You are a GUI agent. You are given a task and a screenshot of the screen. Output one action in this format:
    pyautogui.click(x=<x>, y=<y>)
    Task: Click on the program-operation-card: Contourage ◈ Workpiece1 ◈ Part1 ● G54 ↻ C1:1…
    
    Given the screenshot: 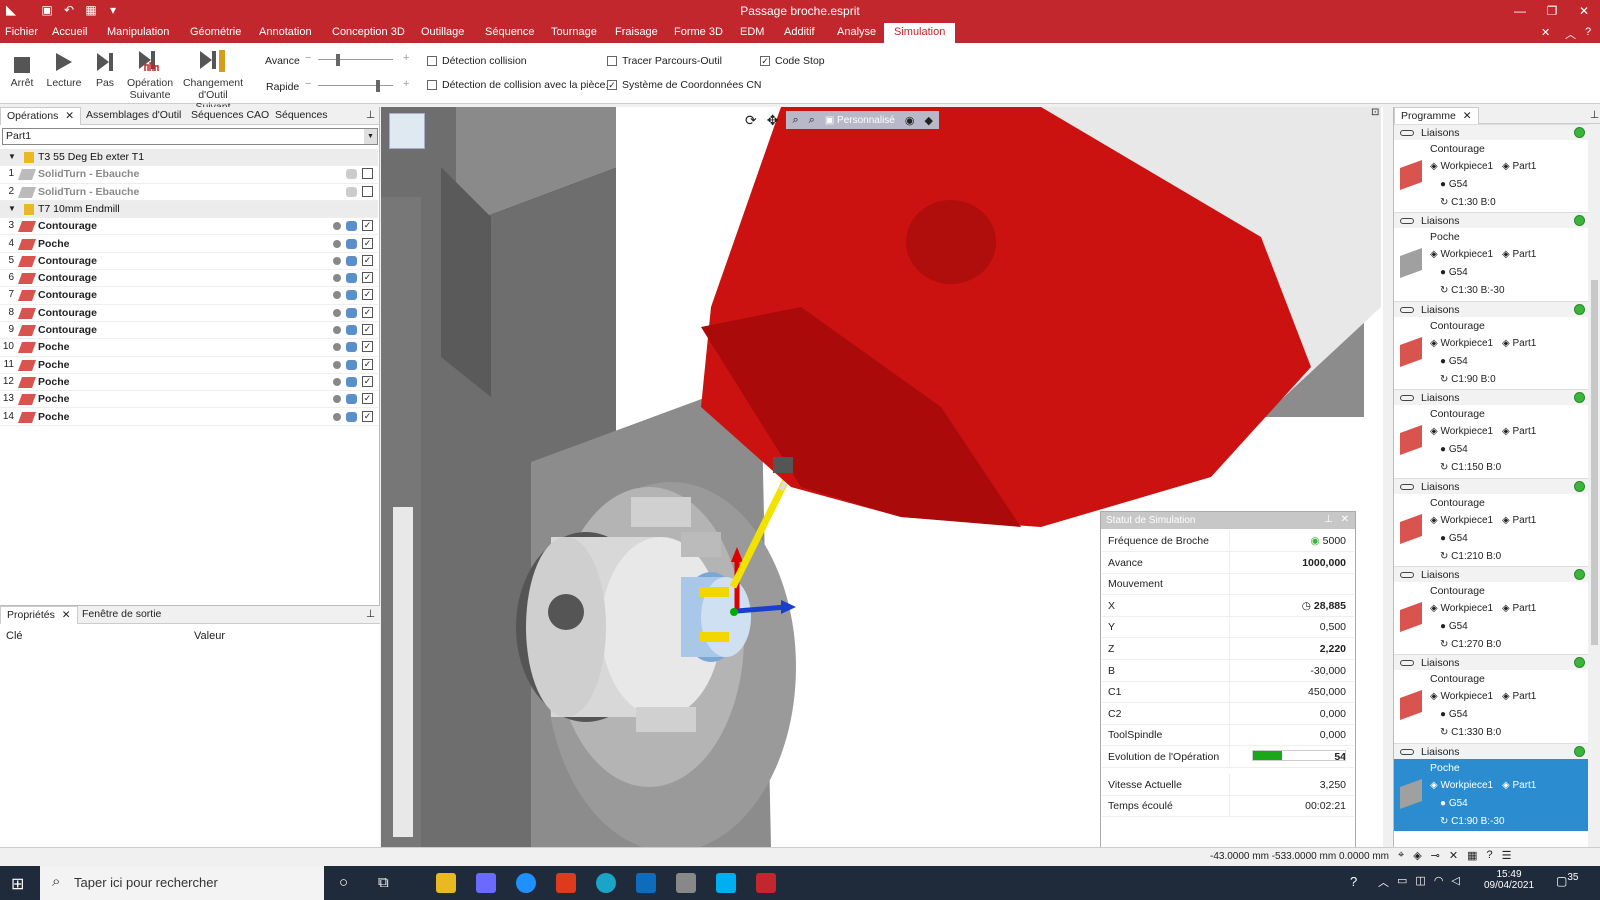 What is the action you would take?
    pyautogui.click(x=1491, y=441)
    